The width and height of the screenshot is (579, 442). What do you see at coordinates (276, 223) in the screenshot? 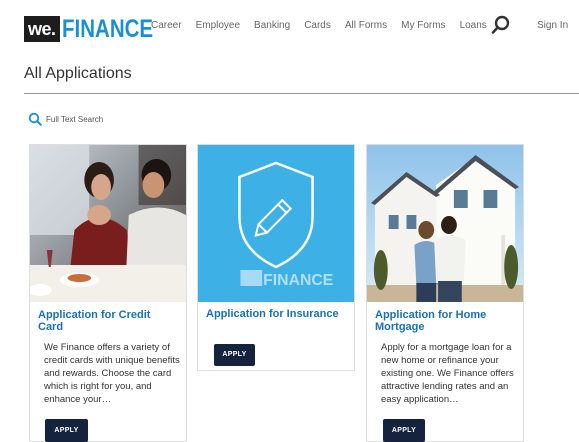
I see `shield-pencil-illustration: FINANCE` at bounding box center [276, 223].